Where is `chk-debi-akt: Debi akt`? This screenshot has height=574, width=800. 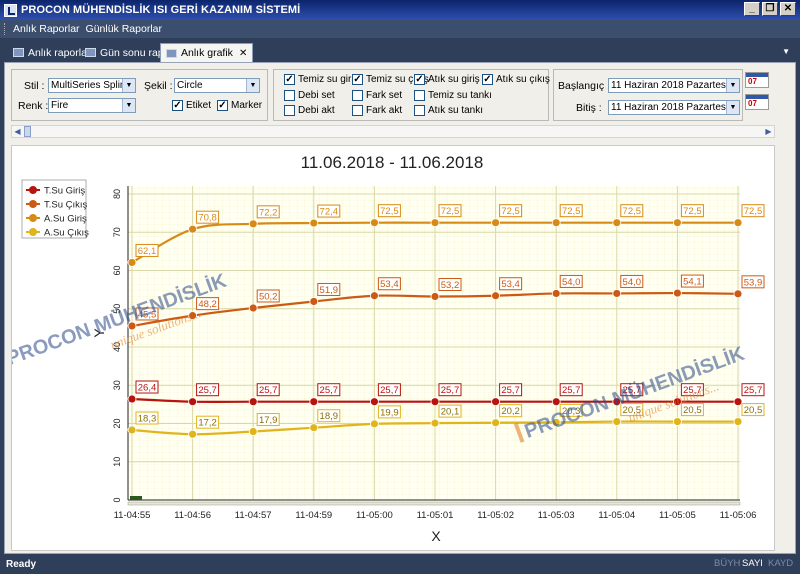 chk-debi-akt: Debi akt is located at coordinates (309, 110).